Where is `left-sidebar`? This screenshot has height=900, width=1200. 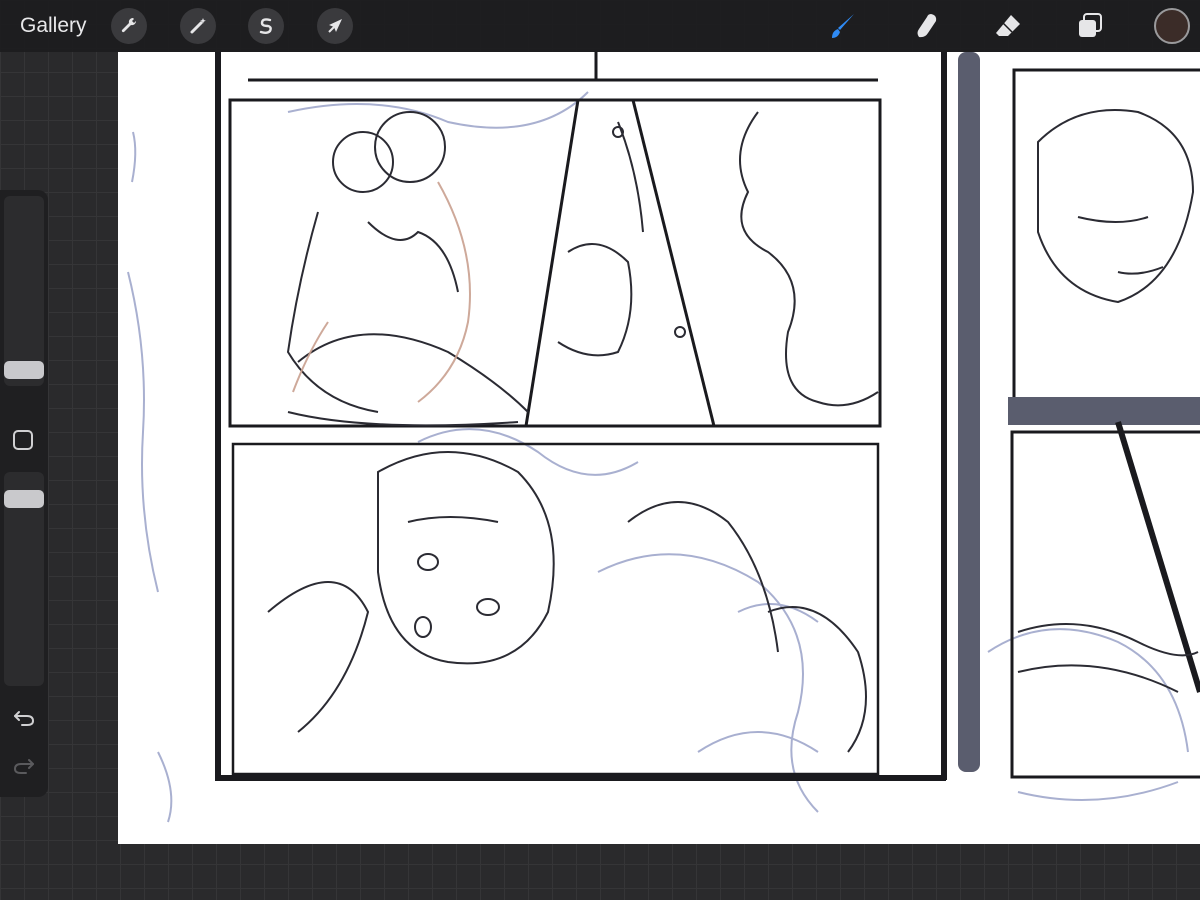 left-sidebar is located at coordinates (24, 493).